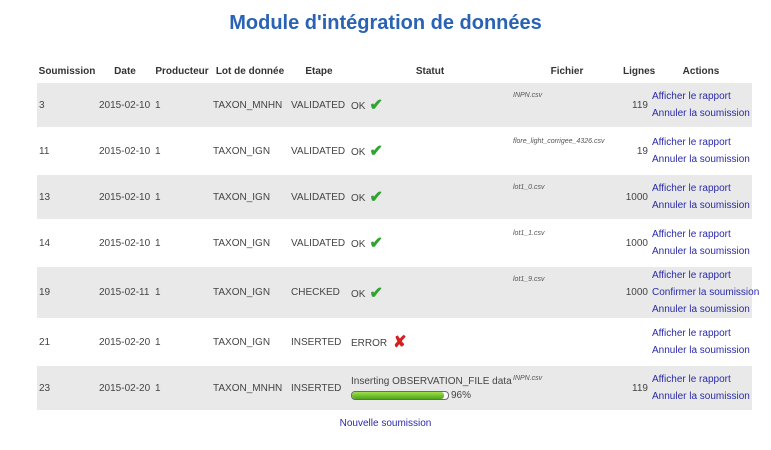 Image resolution: width=771 pixels, height=450 pixels. I want to click on cell-file: INPN.csv, so click(567, 105).